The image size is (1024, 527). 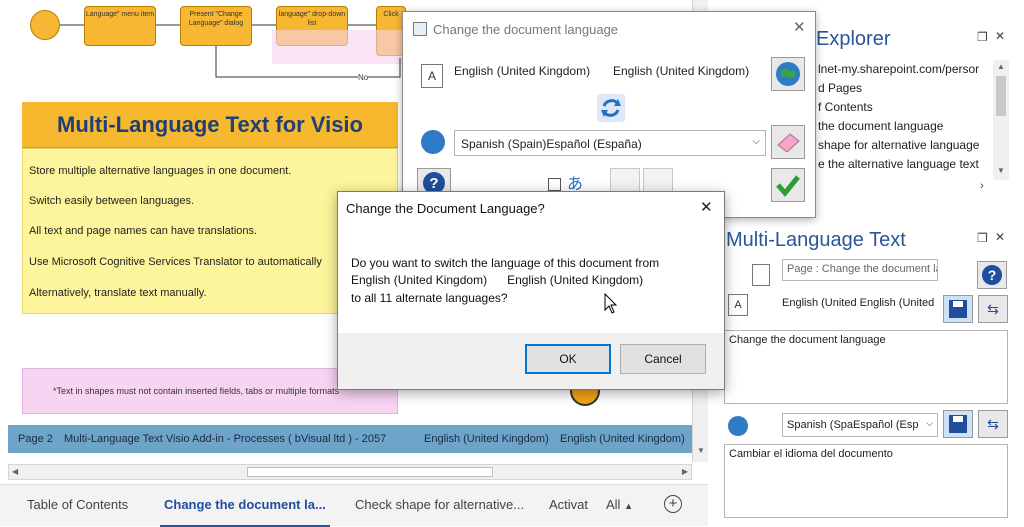 I want to click on feature-line: Switch easily between languages., so click(x=112, y=201).